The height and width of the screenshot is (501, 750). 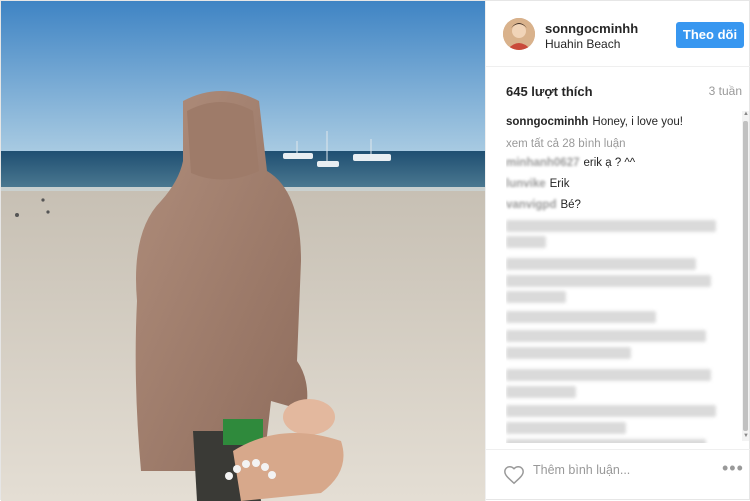 What do you see at coordinates (570, 205) in the screenshot?
I see `comment-text: Bé?` at bounding box center [570, 205].